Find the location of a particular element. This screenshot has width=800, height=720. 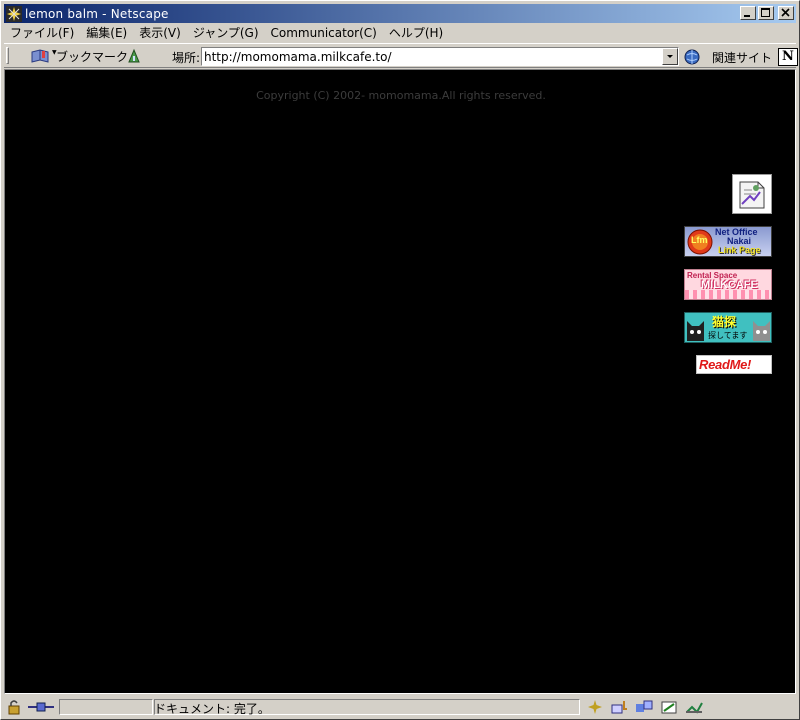

related-sites-button: 関連サイト is located at coordinates (742, 57).